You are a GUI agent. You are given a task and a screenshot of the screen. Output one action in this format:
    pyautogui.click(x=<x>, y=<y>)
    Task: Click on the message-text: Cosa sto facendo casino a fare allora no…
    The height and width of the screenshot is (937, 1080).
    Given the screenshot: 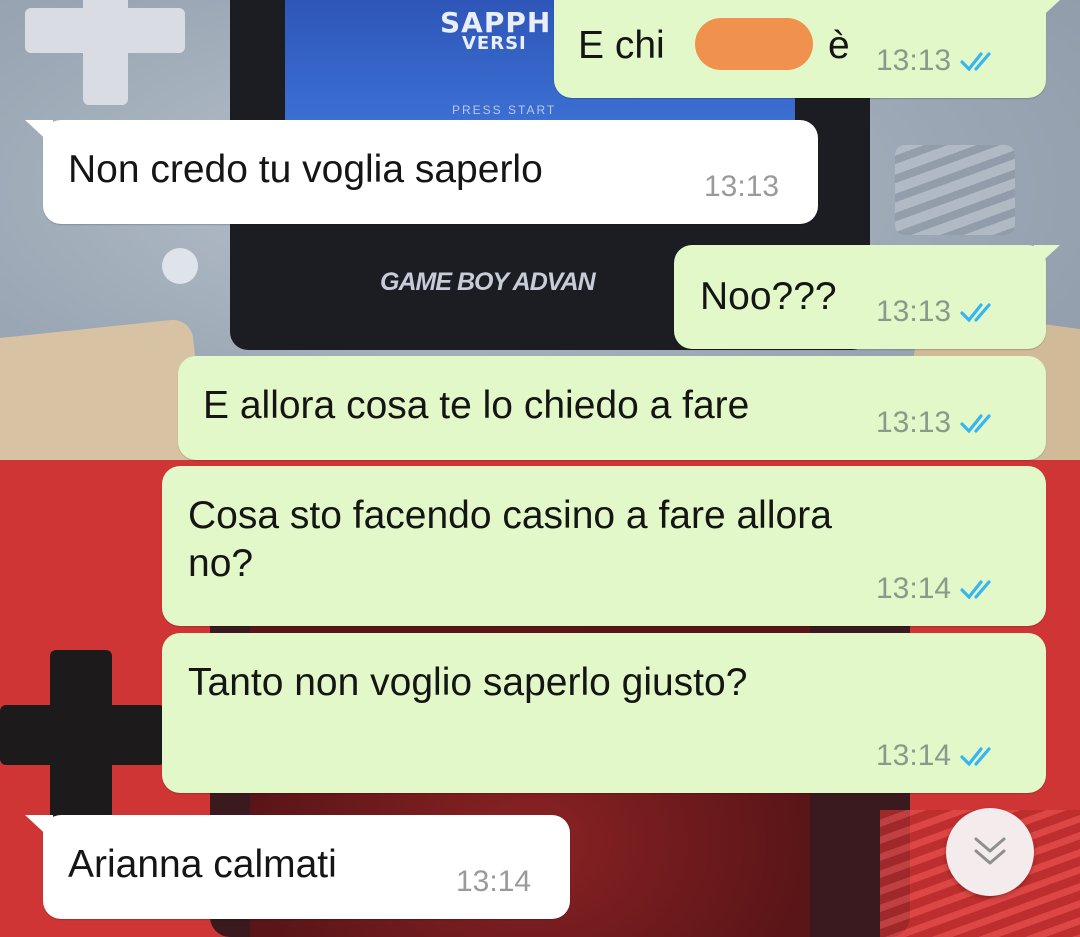 What is the action you would take?
    pyautogui.click(x=510, y=539)
    